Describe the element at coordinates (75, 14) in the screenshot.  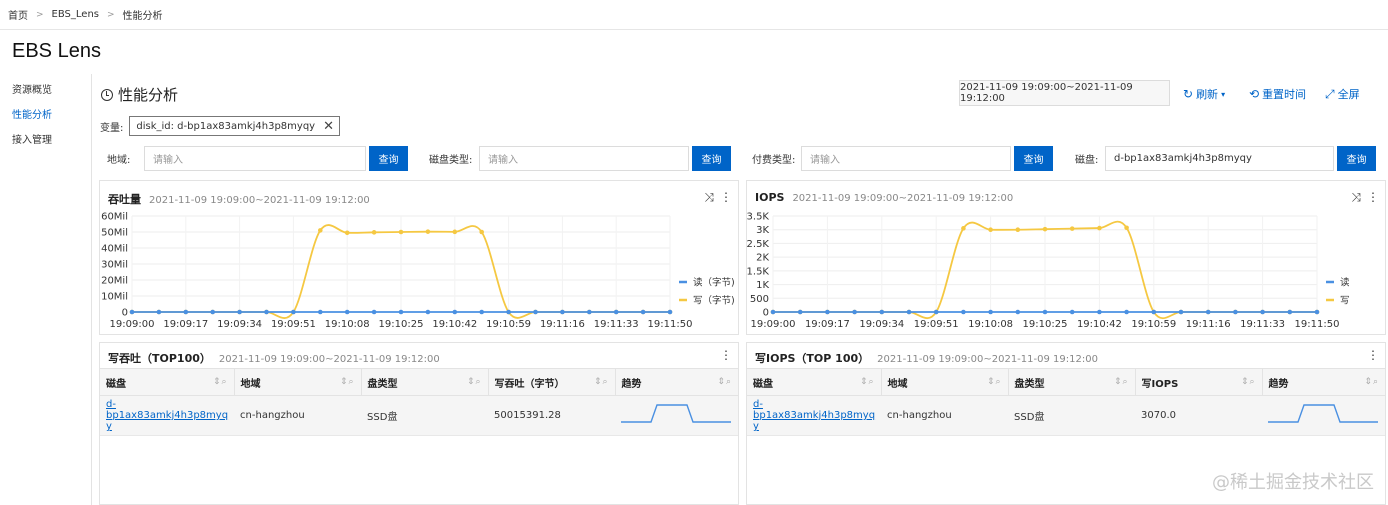
I see `breadcrumb-ebs-lens: EBS_Lens` at that location.